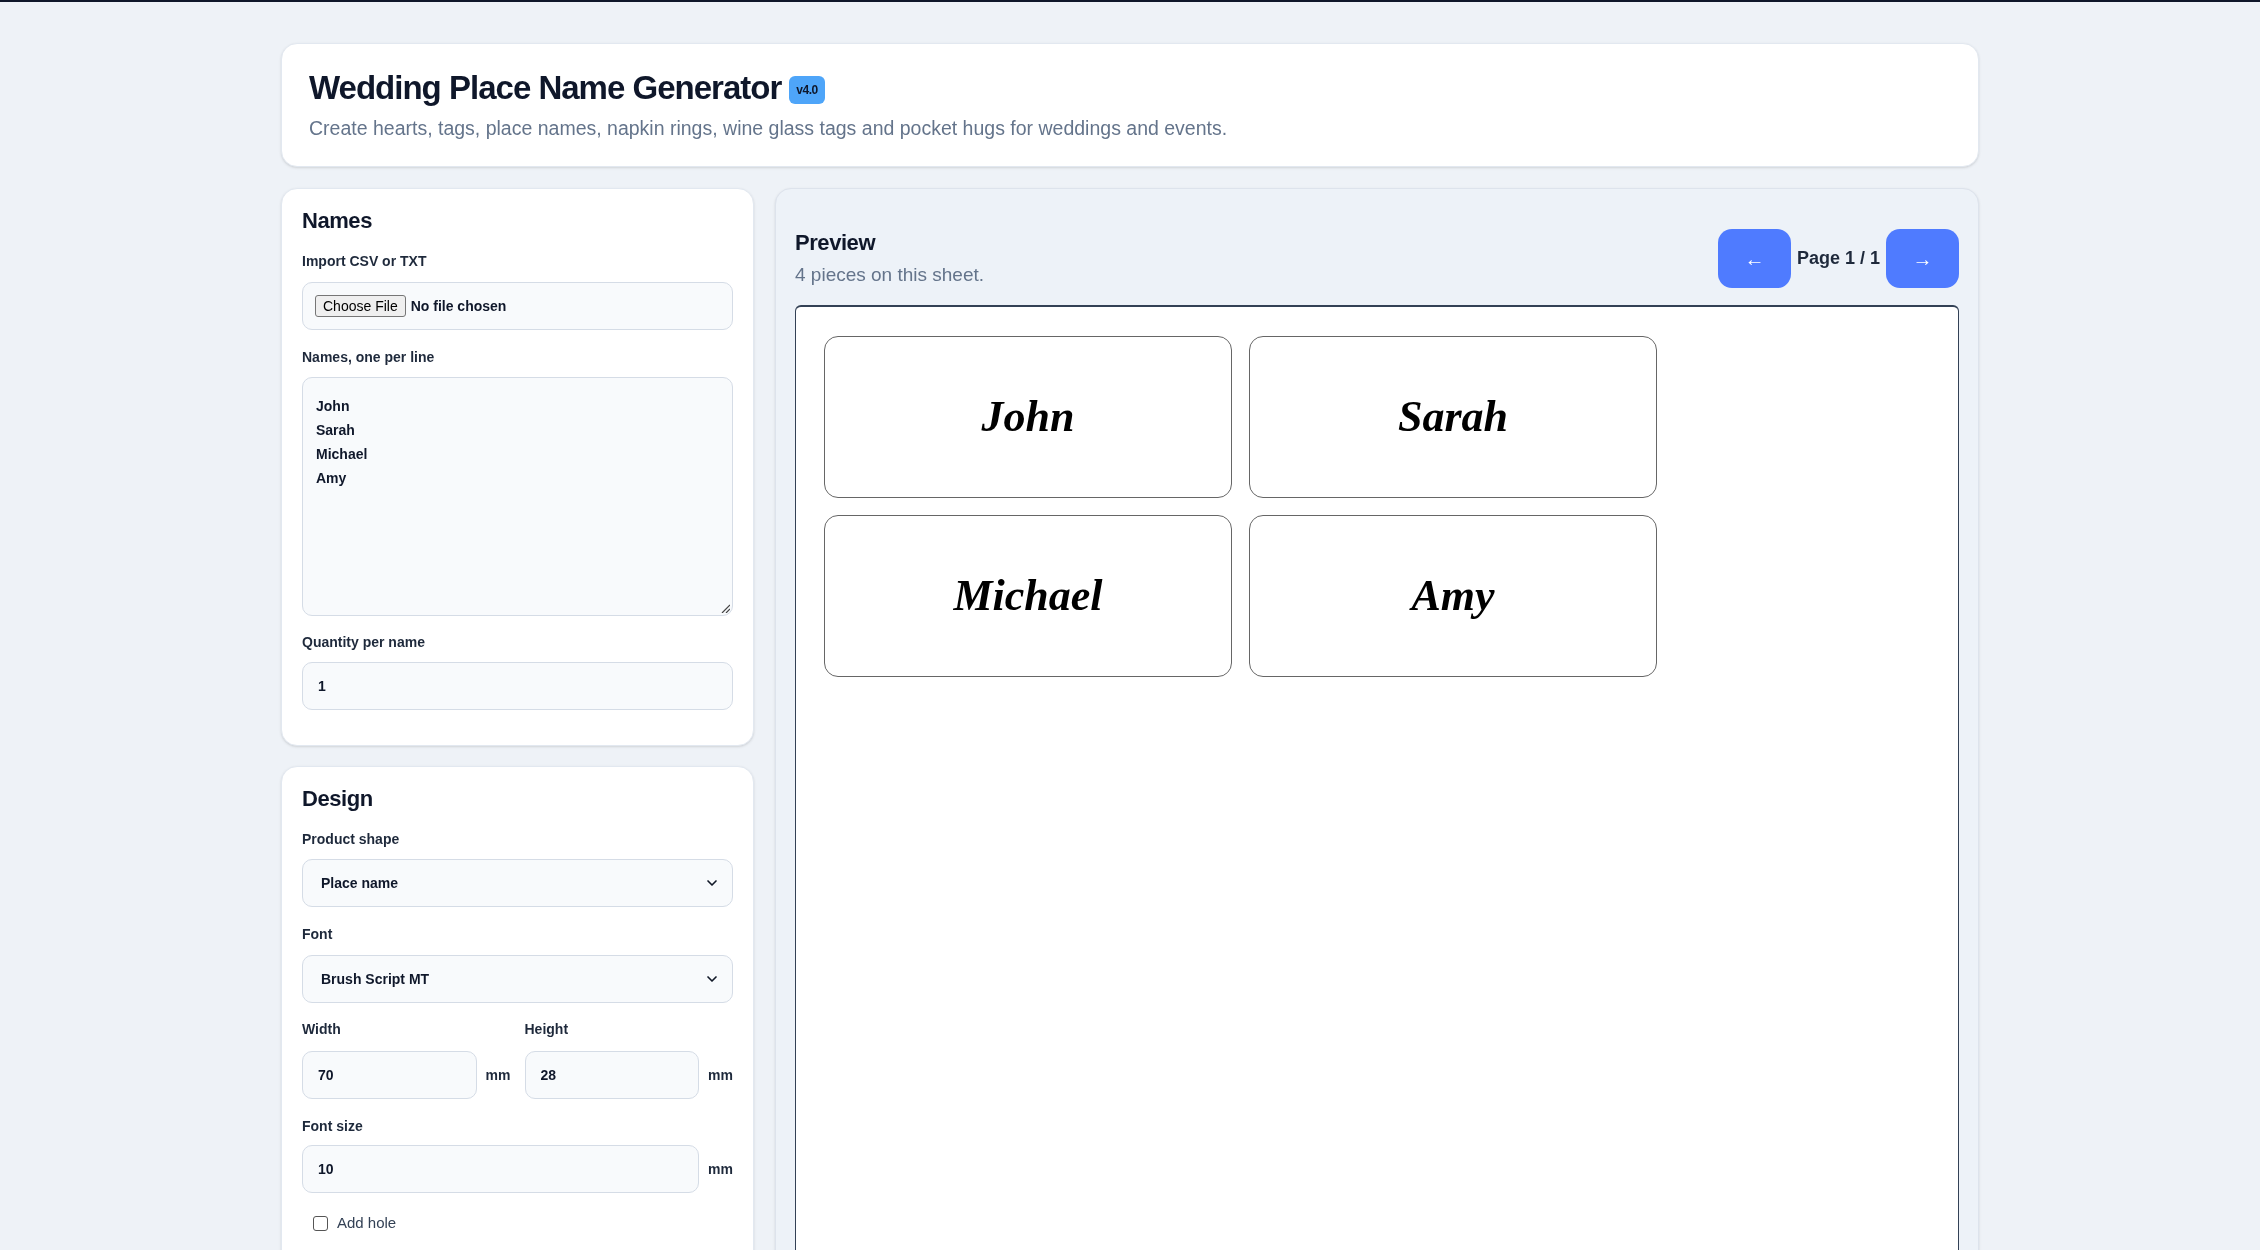  What do you see at coordinates (890, 275) in the screenshot?
I see `pieces-summary: 4 pieces on this sheet.` at bounding box center [890, 275].